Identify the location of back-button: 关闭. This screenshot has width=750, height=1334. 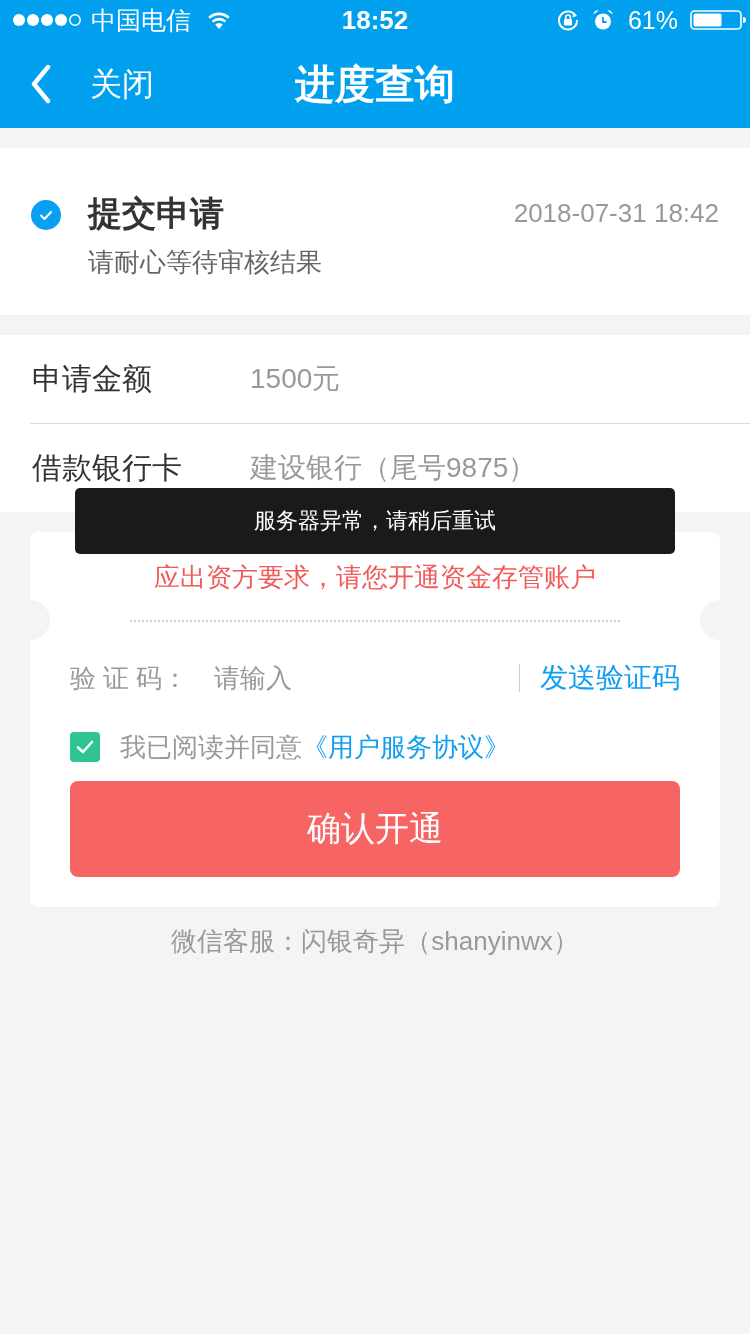
(77, 84).